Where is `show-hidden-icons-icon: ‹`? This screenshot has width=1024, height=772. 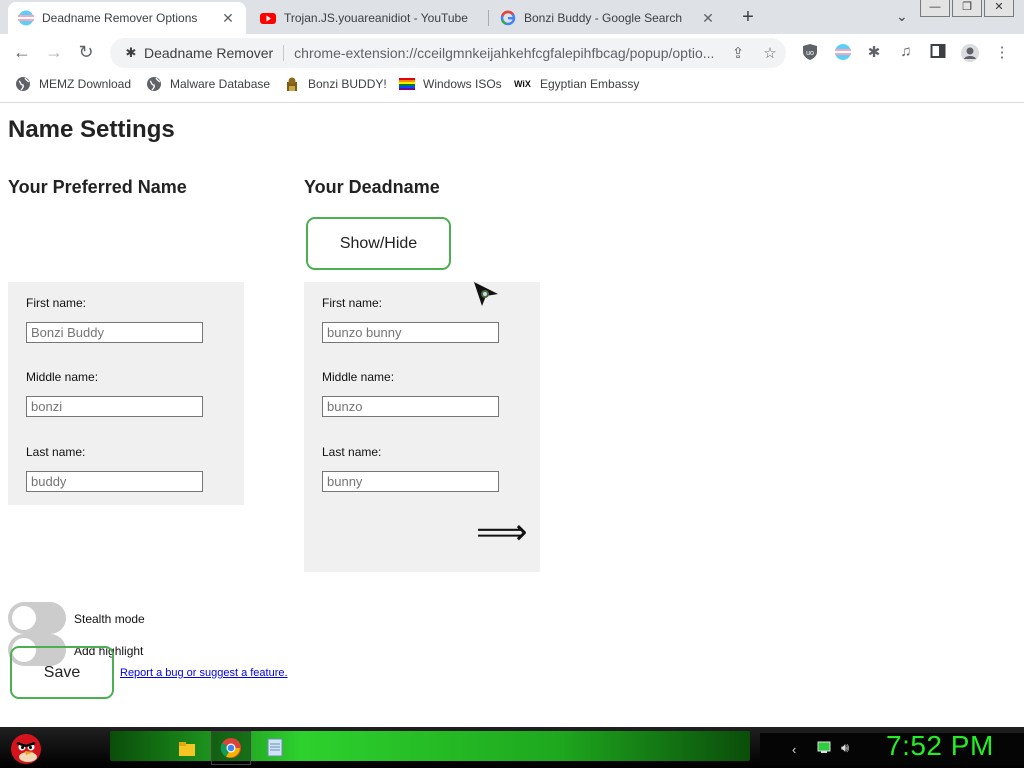
show-hidden-icons-icon: ‹ is located at coordinates (794, 749).